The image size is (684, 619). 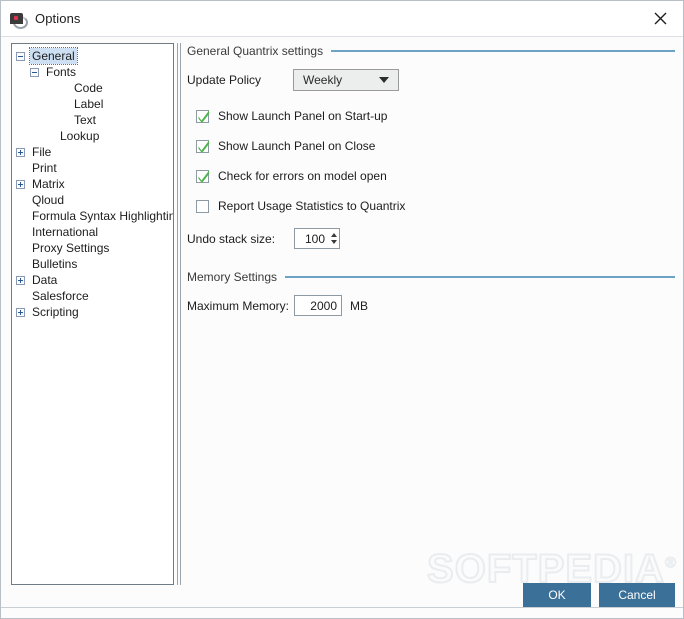 What do you see at coordinates (670, 563) in the screenshot?
I see `watermark-registered-mark: ®` at bounding box center [670, 563].